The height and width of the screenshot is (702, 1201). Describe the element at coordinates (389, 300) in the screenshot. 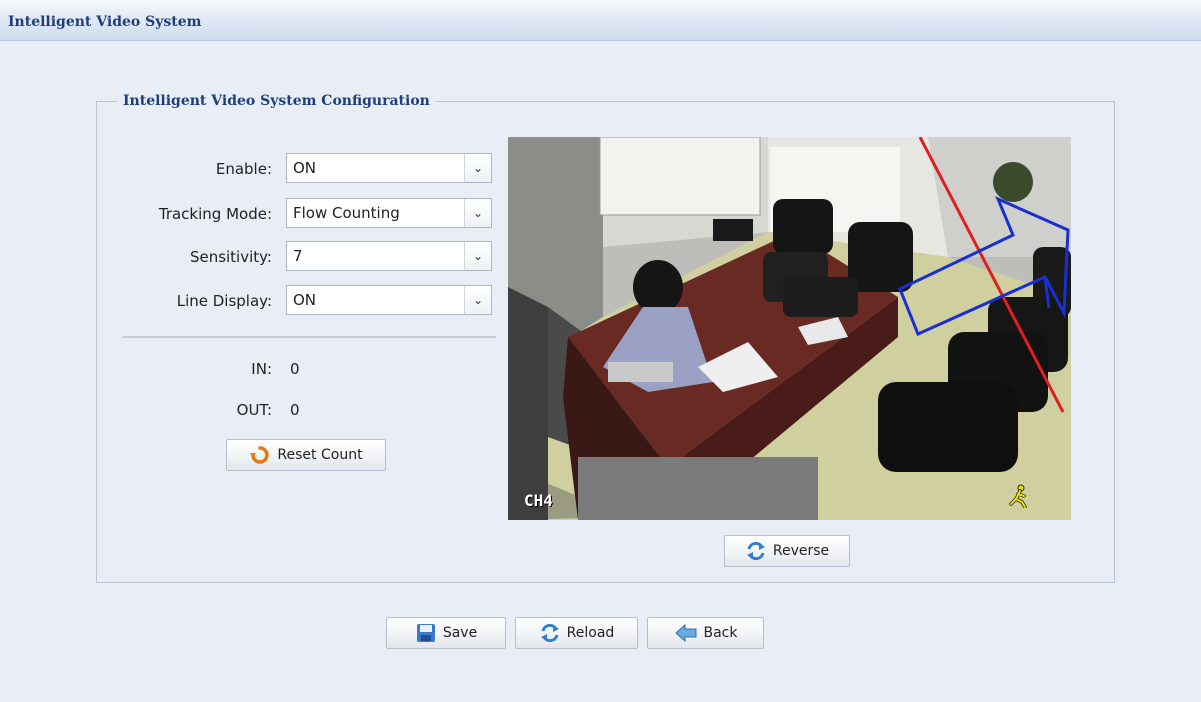

I see `line-display-select: ON ⌄` at that location.